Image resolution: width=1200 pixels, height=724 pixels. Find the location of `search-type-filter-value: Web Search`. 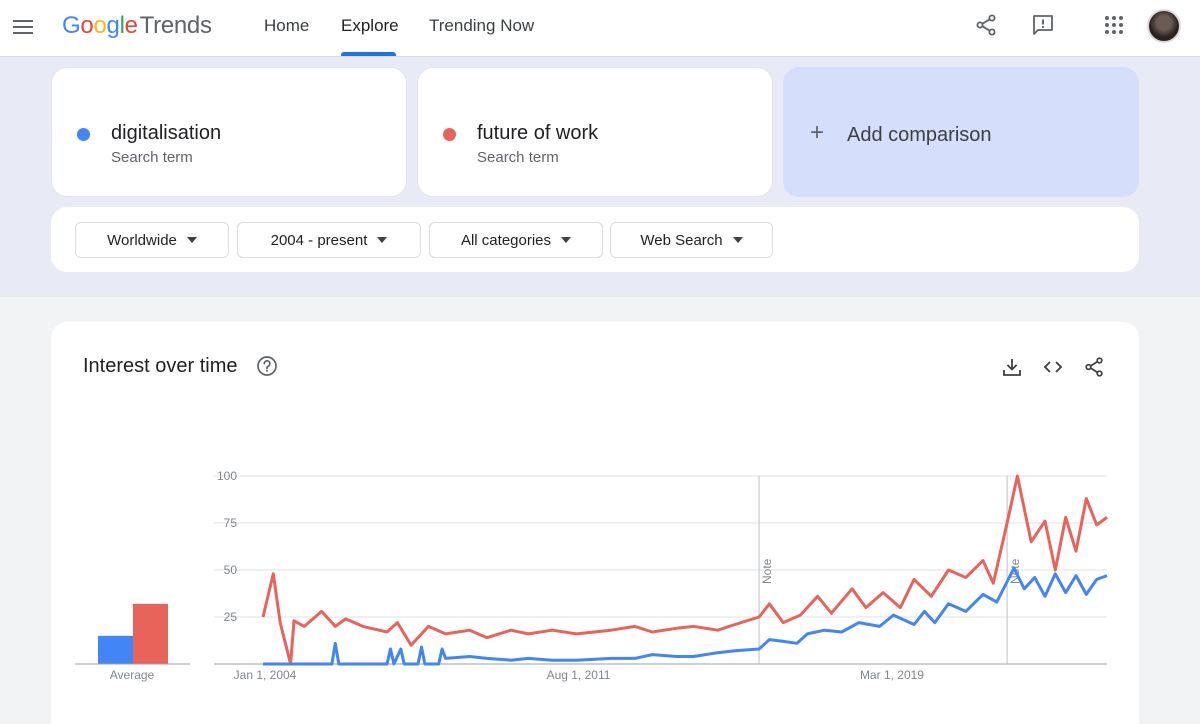

search-type-filter-value: Web Search is located at coordinates (681, 240).